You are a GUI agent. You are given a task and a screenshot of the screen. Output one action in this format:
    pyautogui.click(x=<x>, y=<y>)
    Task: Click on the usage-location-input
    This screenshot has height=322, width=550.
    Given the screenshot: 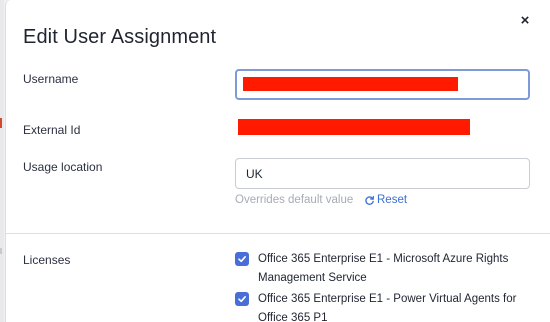 What is the action you would take?
    pyautogui.click(x=382, y=173)
    